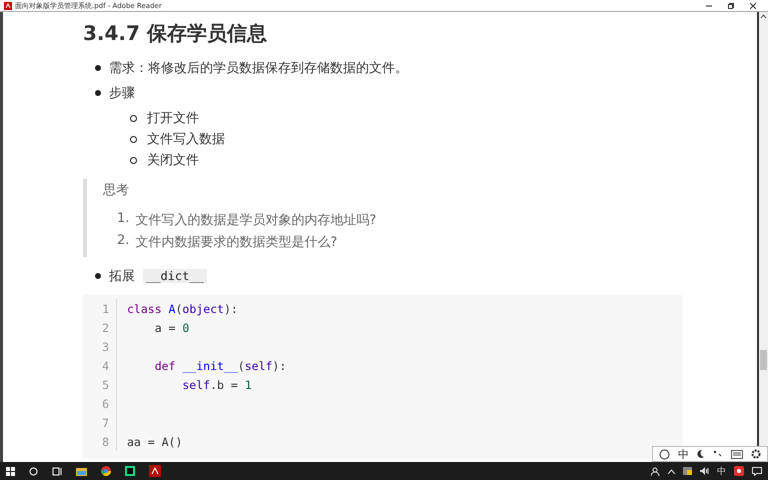  I want to click on bullet-text: 拓展, so click(122, 276).